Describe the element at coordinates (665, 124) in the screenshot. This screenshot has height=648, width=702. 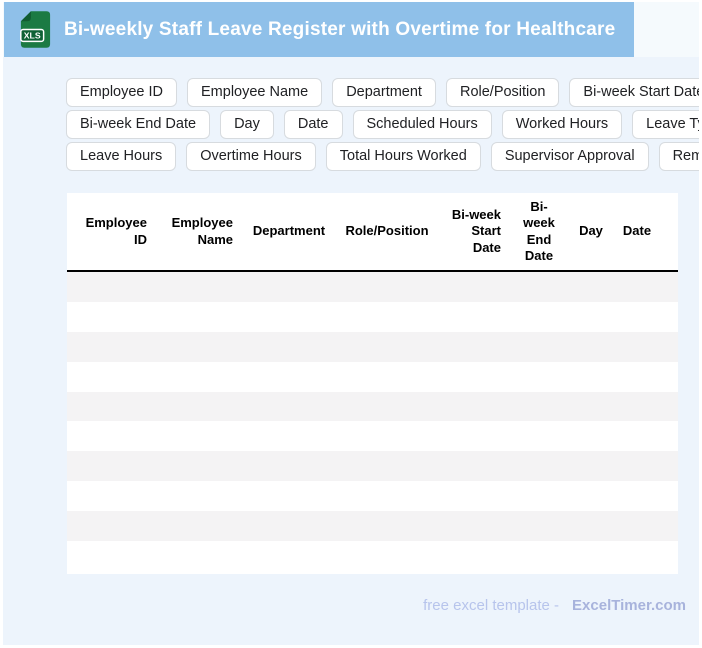
I see `field-chip: Leave Type` at that location.